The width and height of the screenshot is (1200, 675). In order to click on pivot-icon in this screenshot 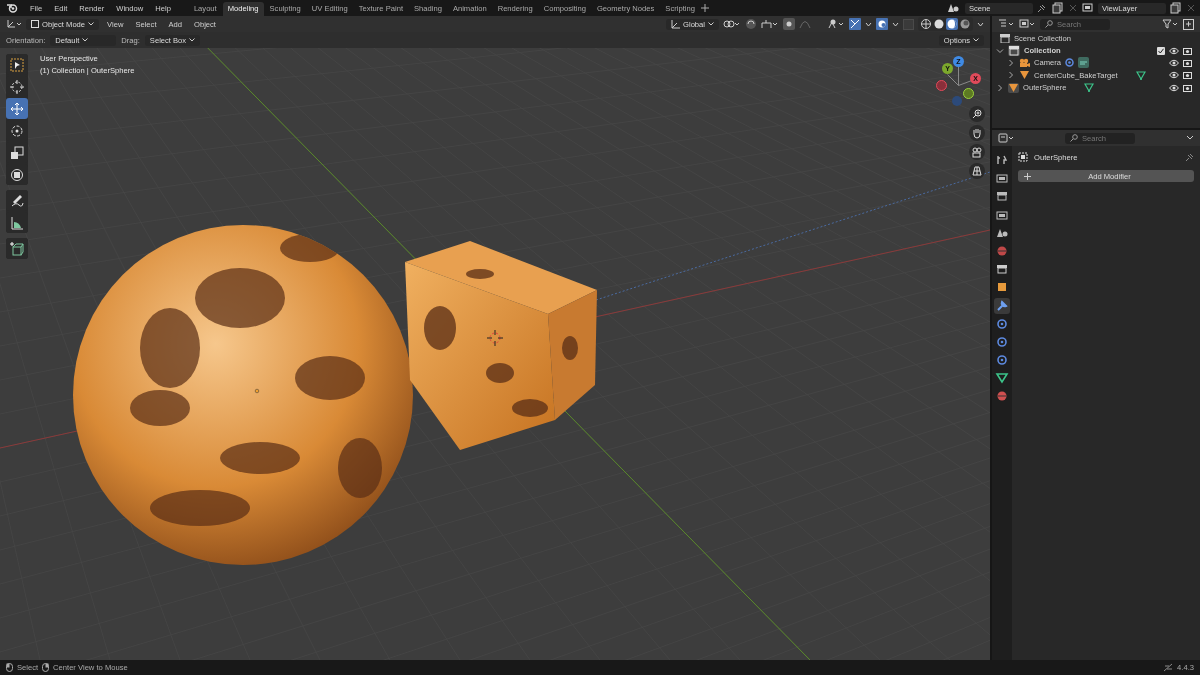, I will do `click(732, 24)`.